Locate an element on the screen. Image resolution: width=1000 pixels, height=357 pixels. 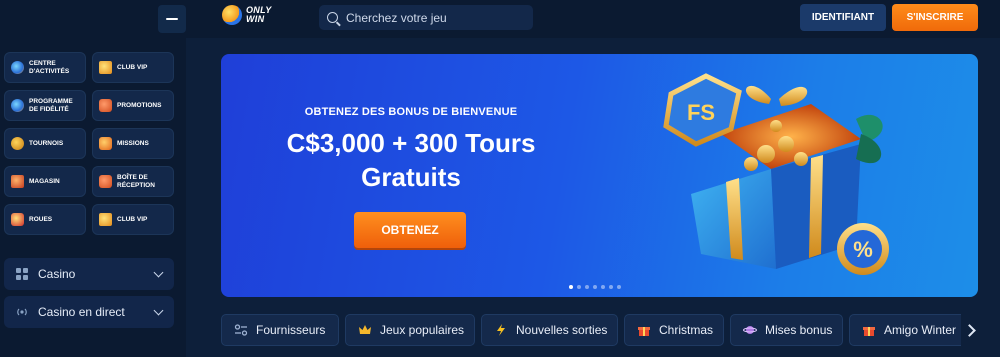
logo-line-2: WIN is located at coordinates (255, 19).